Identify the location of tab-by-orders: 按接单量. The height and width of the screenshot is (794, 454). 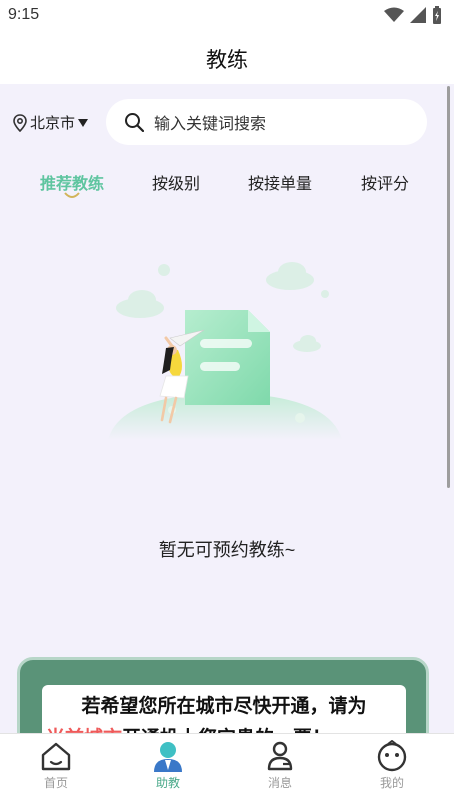
(280, 182).